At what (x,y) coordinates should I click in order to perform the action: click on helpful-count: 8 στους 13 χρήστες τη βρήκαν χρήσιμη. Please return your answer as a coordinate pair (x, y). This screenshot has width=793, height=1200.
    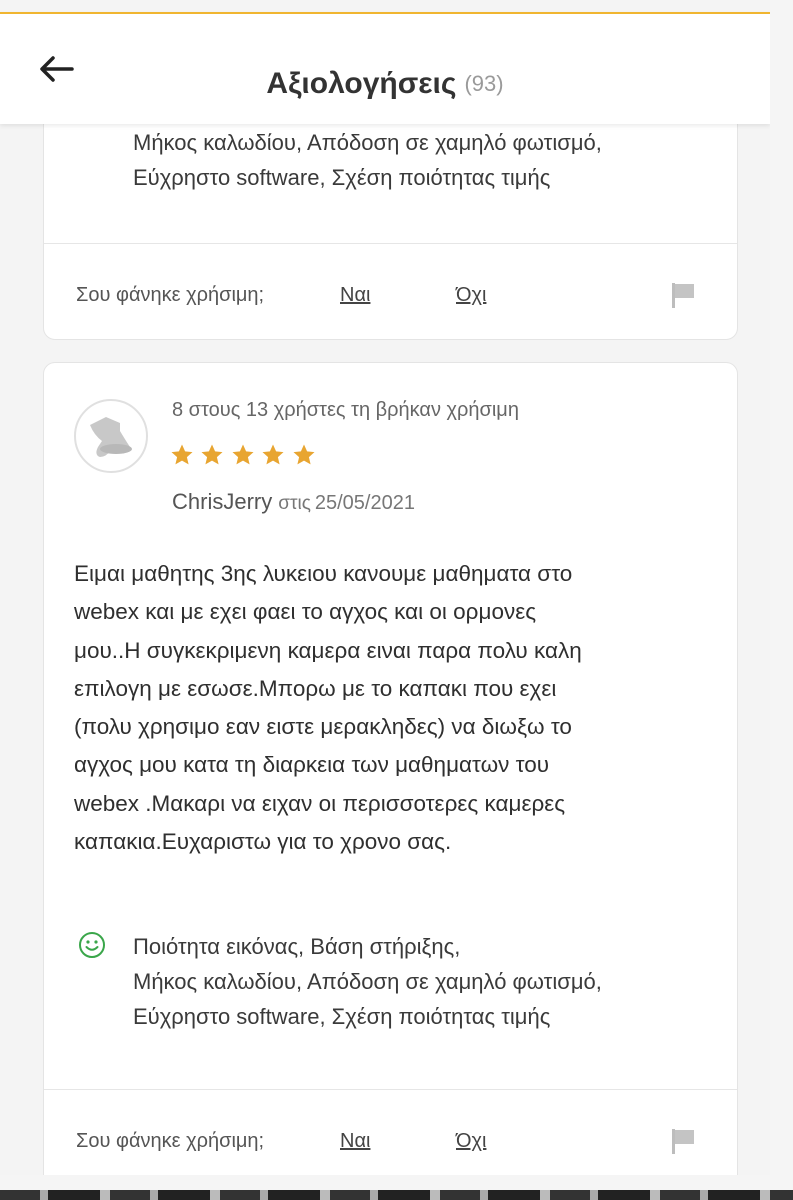
    Looking at the image, I should click on (345, 410).